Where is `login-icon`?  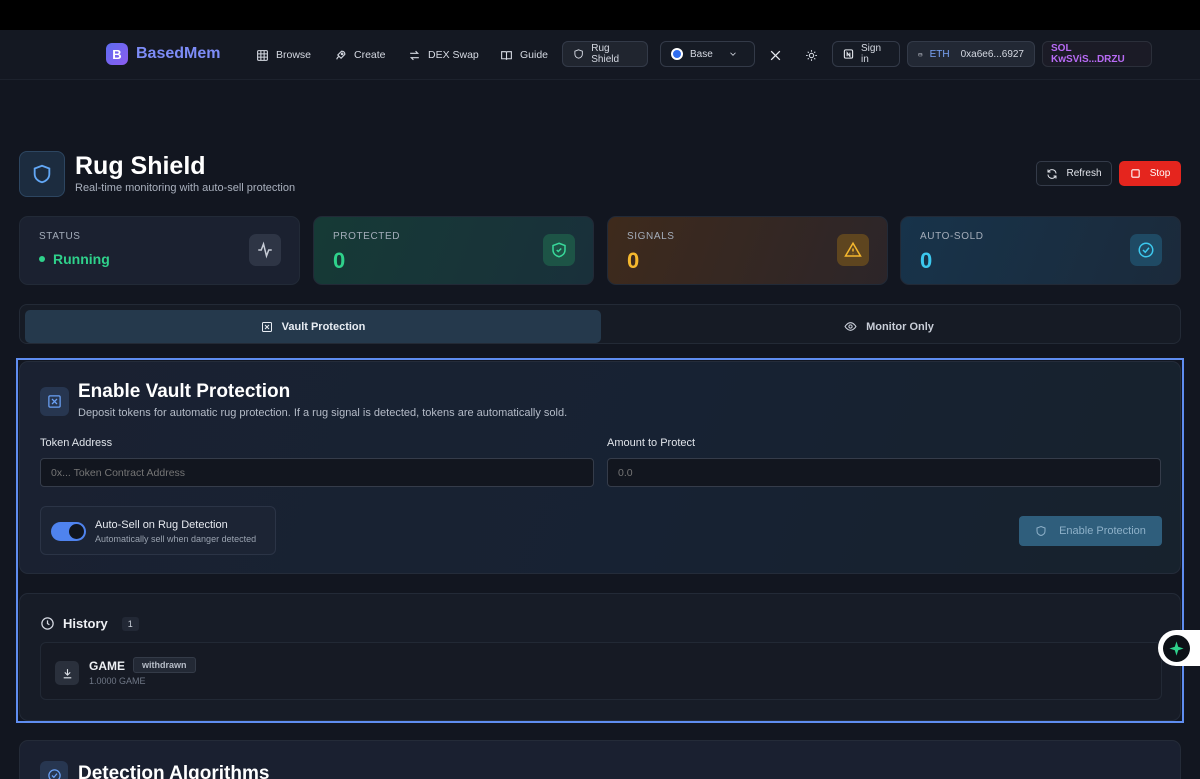 login-icon is located at coordinates (848, 54).